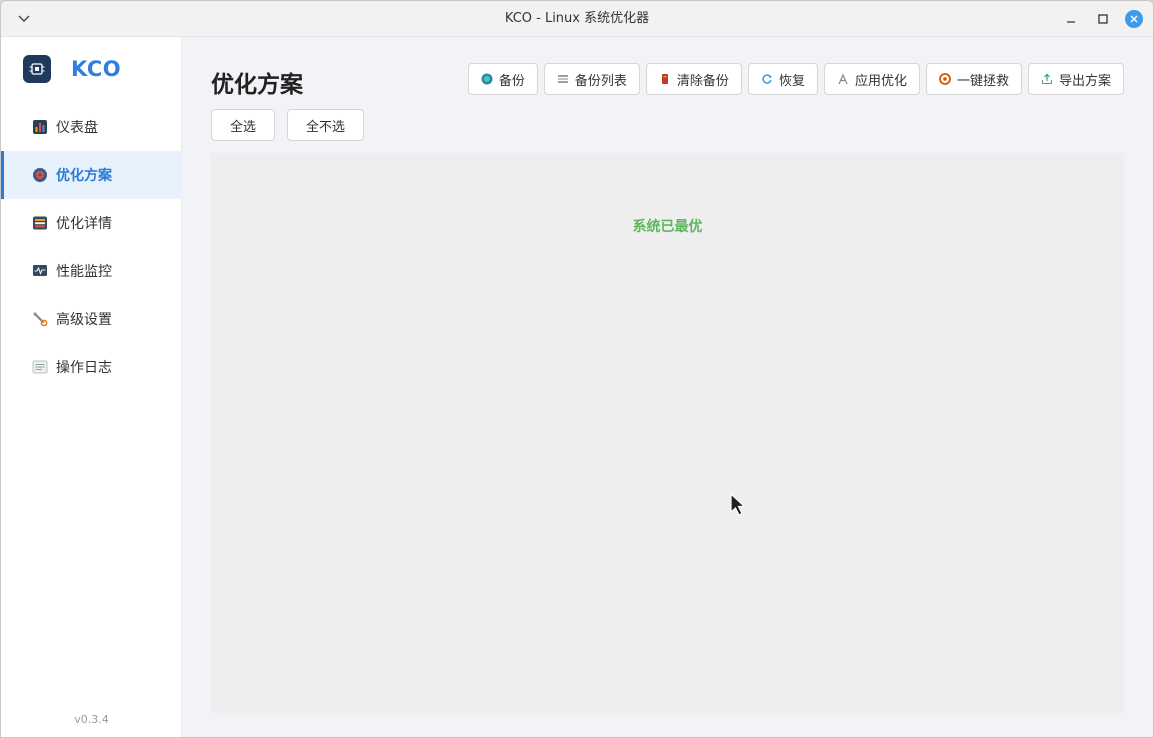 The image size is (1154, 738). I want to click on brand-name: KCO, so click(96, 69).